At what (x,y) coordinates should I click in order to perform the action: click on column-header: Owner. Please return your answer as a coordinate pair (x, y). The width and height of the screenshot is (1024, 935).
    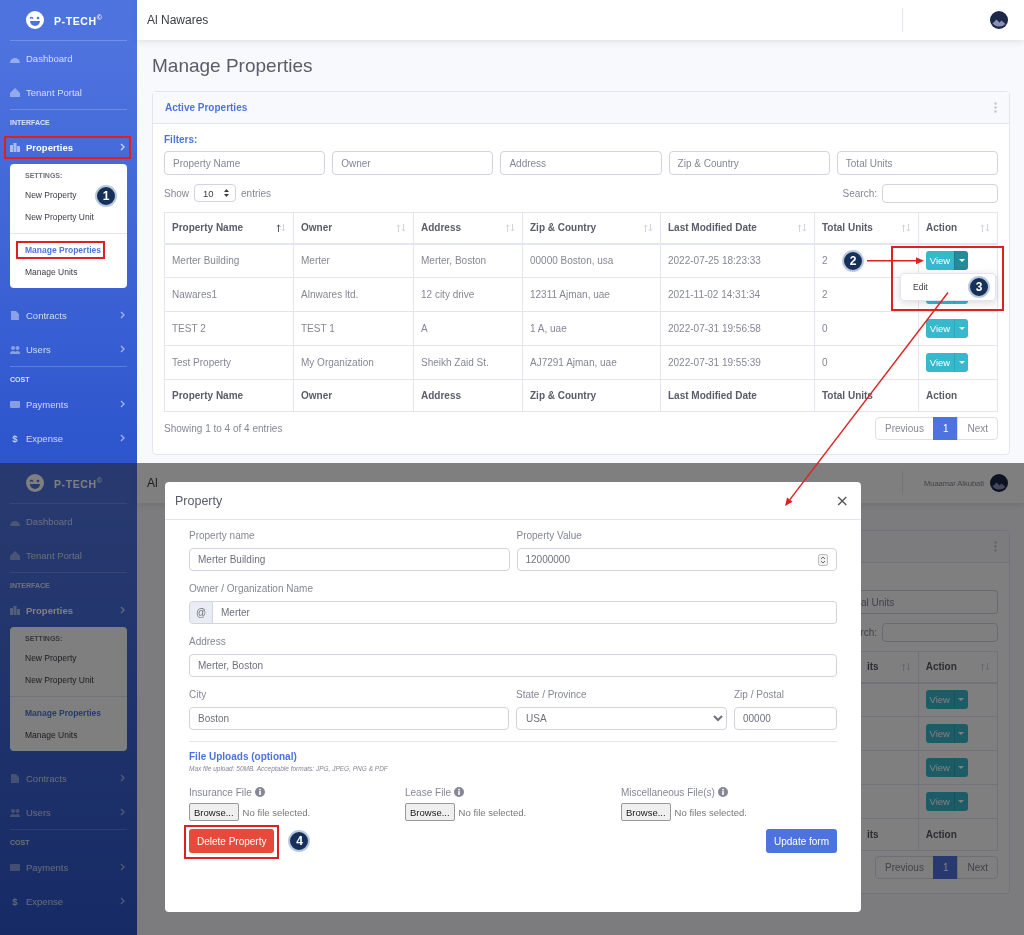
    Looking at the image, I should click on (317, 228).